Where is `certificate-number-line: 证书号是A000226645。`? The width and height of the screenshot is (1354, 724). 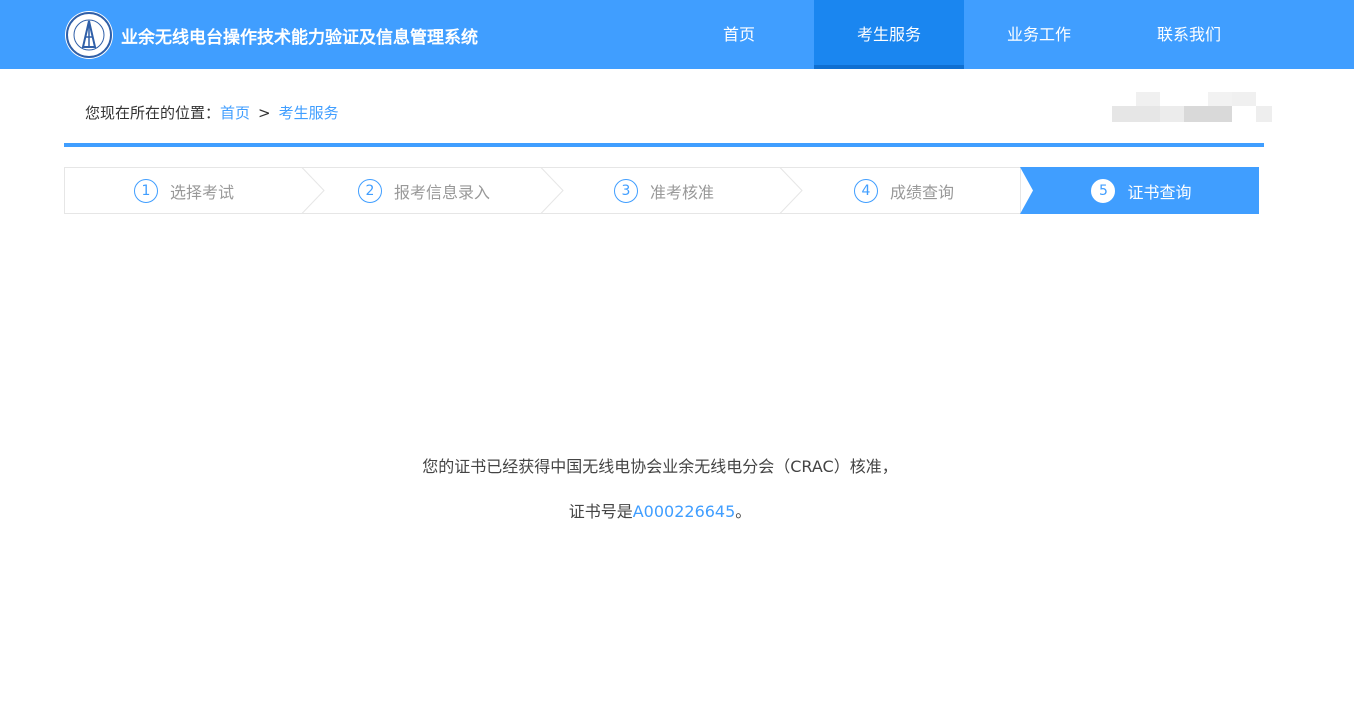 certificate-number-line: 证书号是A000226645。 is located at coordinates (660, 510).